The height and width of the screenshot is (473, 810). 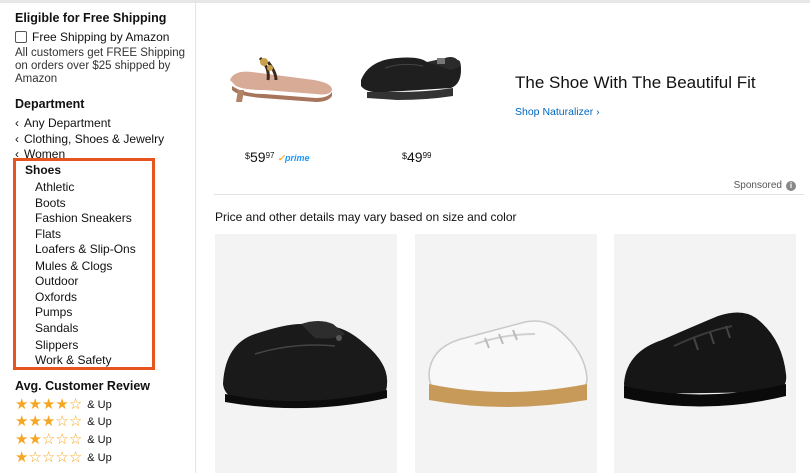 I want to click on review-filter-4-stars: ★ ★ ★ ★ ☆ & Up, so click(x=63, y=404).